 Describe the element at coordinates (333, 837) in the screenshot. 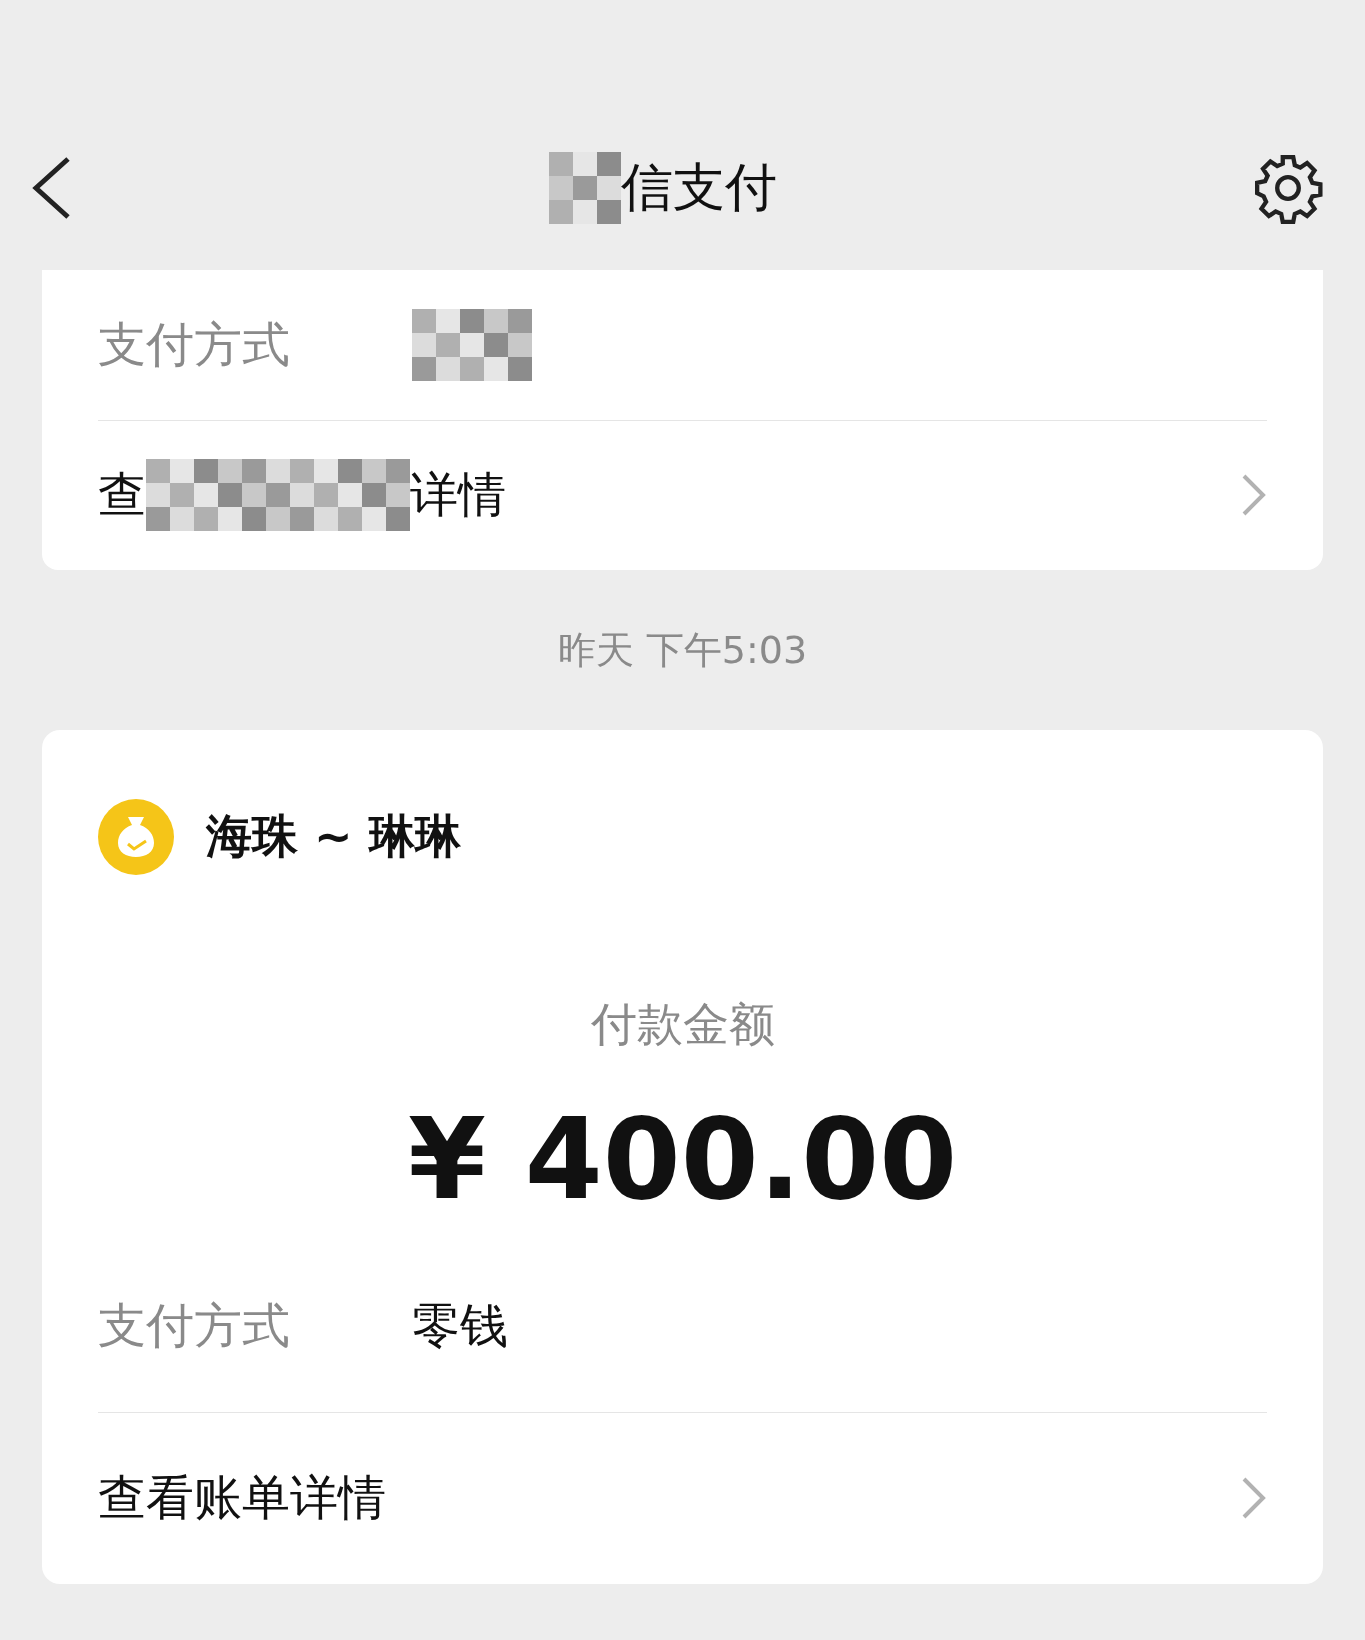

I see `merchant-name: 海珠 ~ 琳琳` at that location.